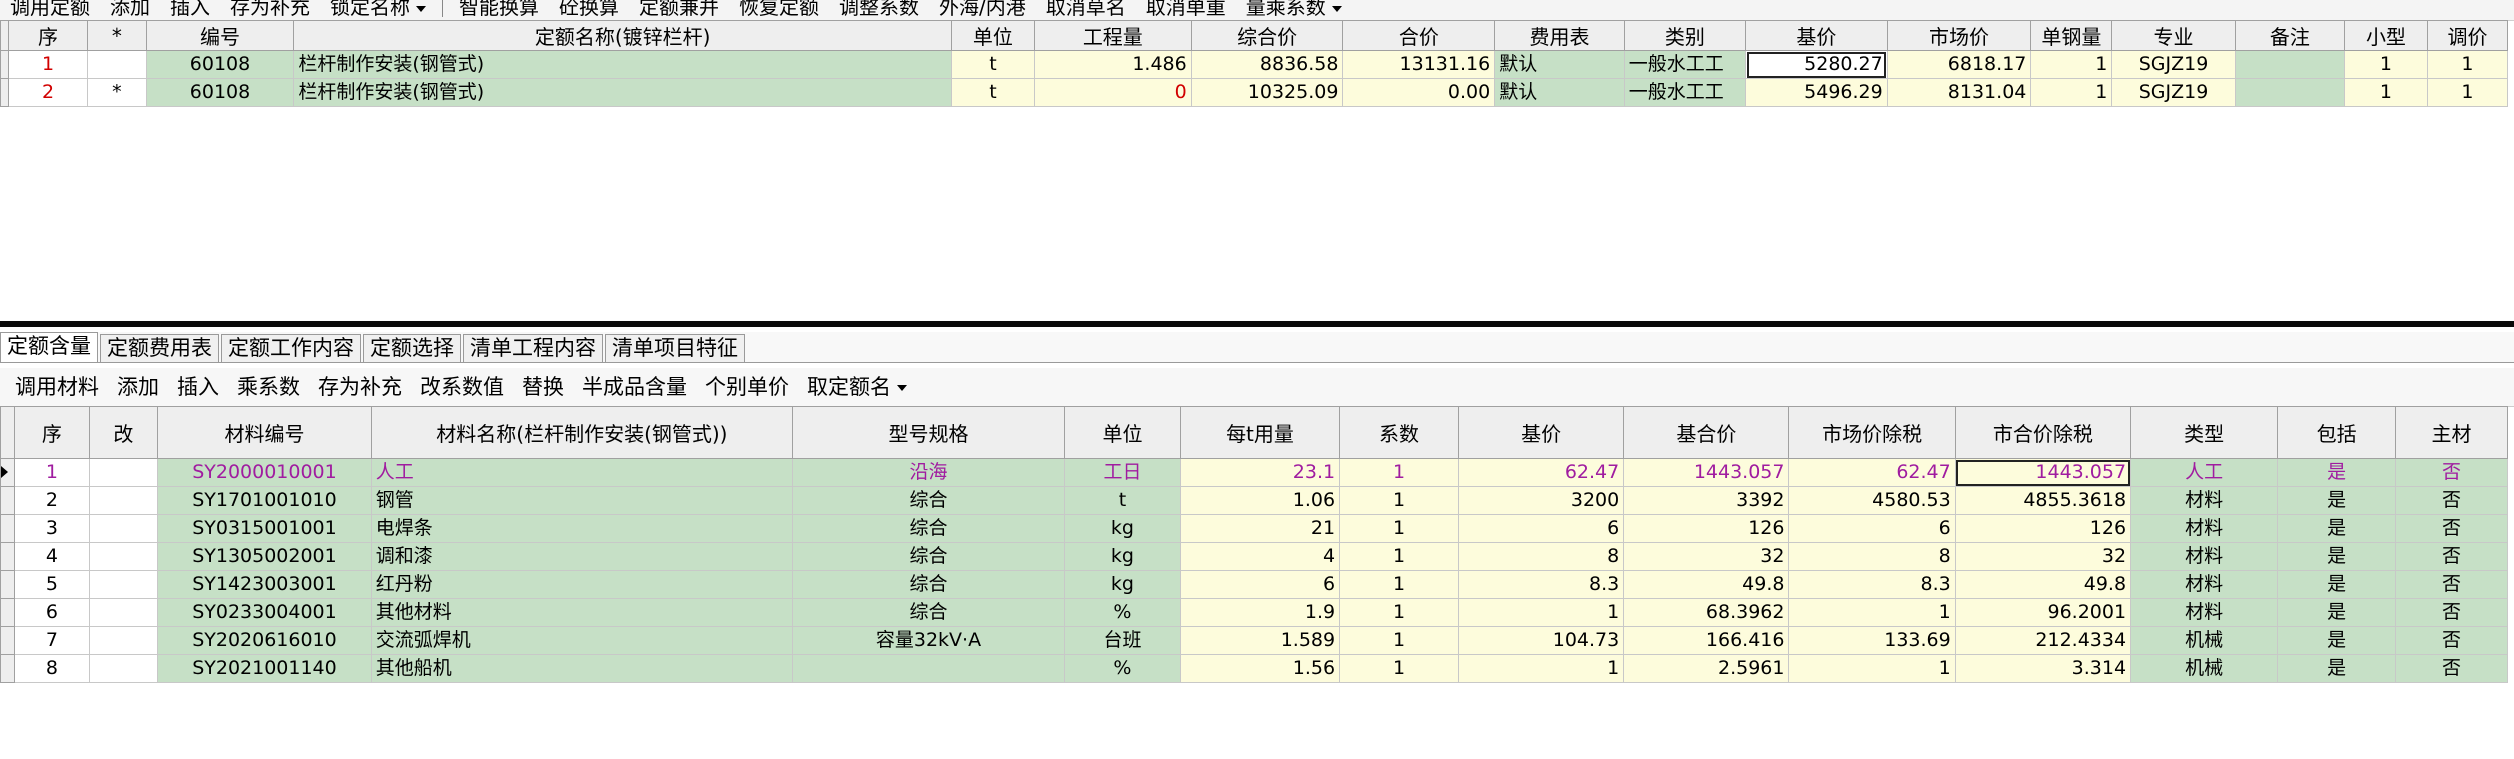  What do you see at coordinates (2071, 35) in the screenshot?
I see `col-steel: 单钢量` at bounding box center [2071, 35].